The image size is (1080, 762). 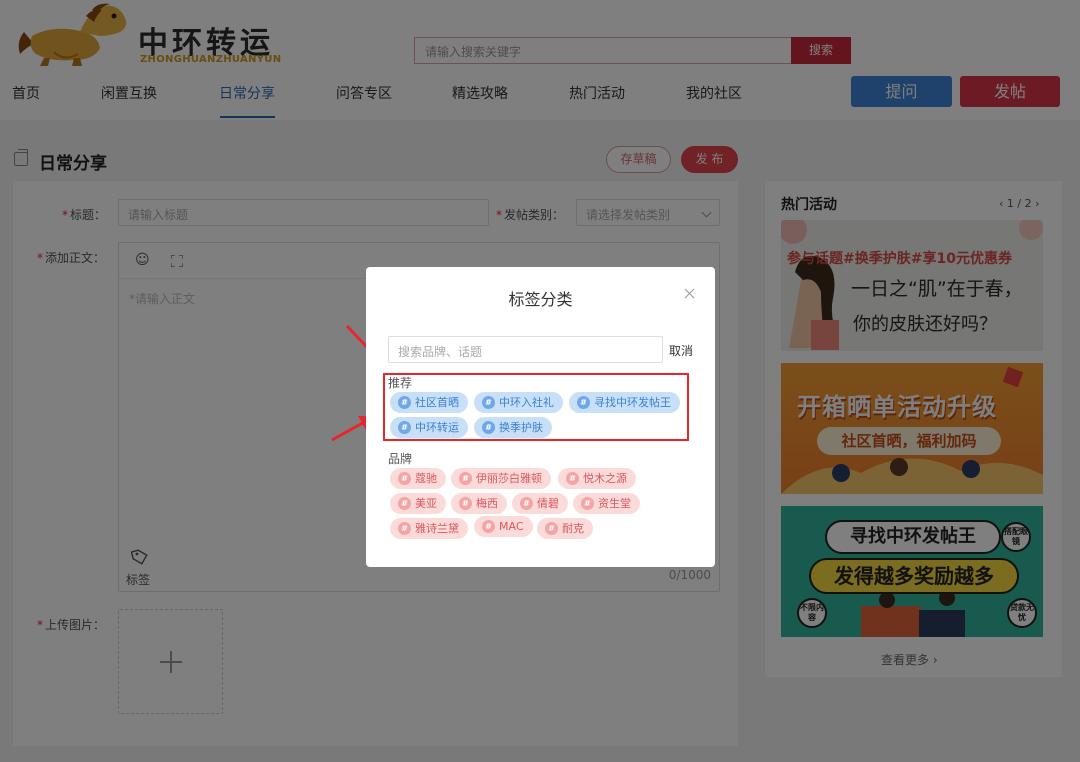 What do you see at coordinates (565, 528) in the screenshot?
I see `tag-chip: # 耐克` at bounding box center [565, 528].